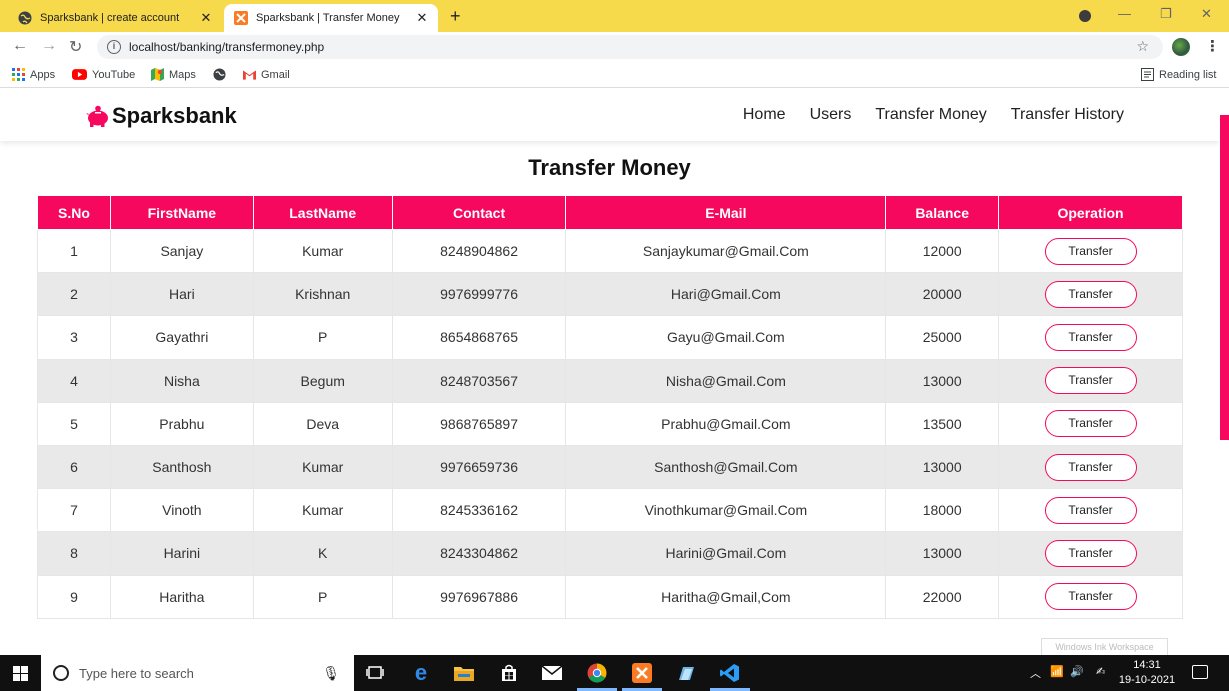 Image resolution: width=1229 pixels, height=691 pixels. I want to click on bookmark-youtube: YouTube, so click(103, 74).